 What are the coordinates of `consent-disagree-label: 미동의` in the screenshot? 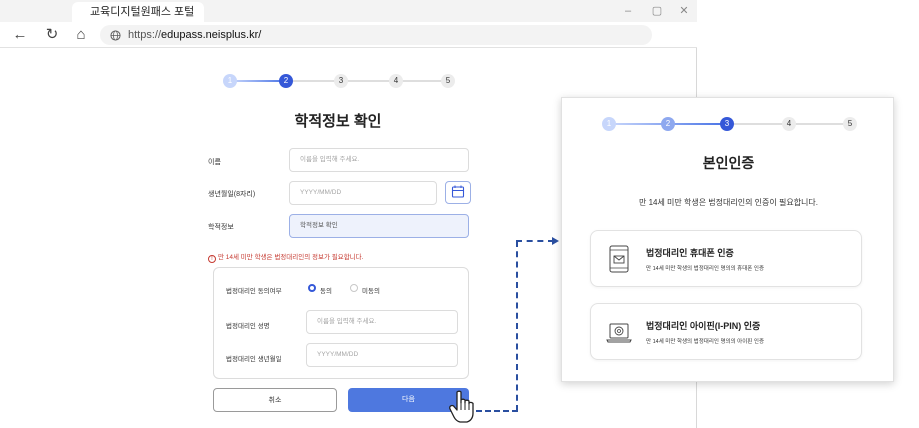 It's located at (371, 291).